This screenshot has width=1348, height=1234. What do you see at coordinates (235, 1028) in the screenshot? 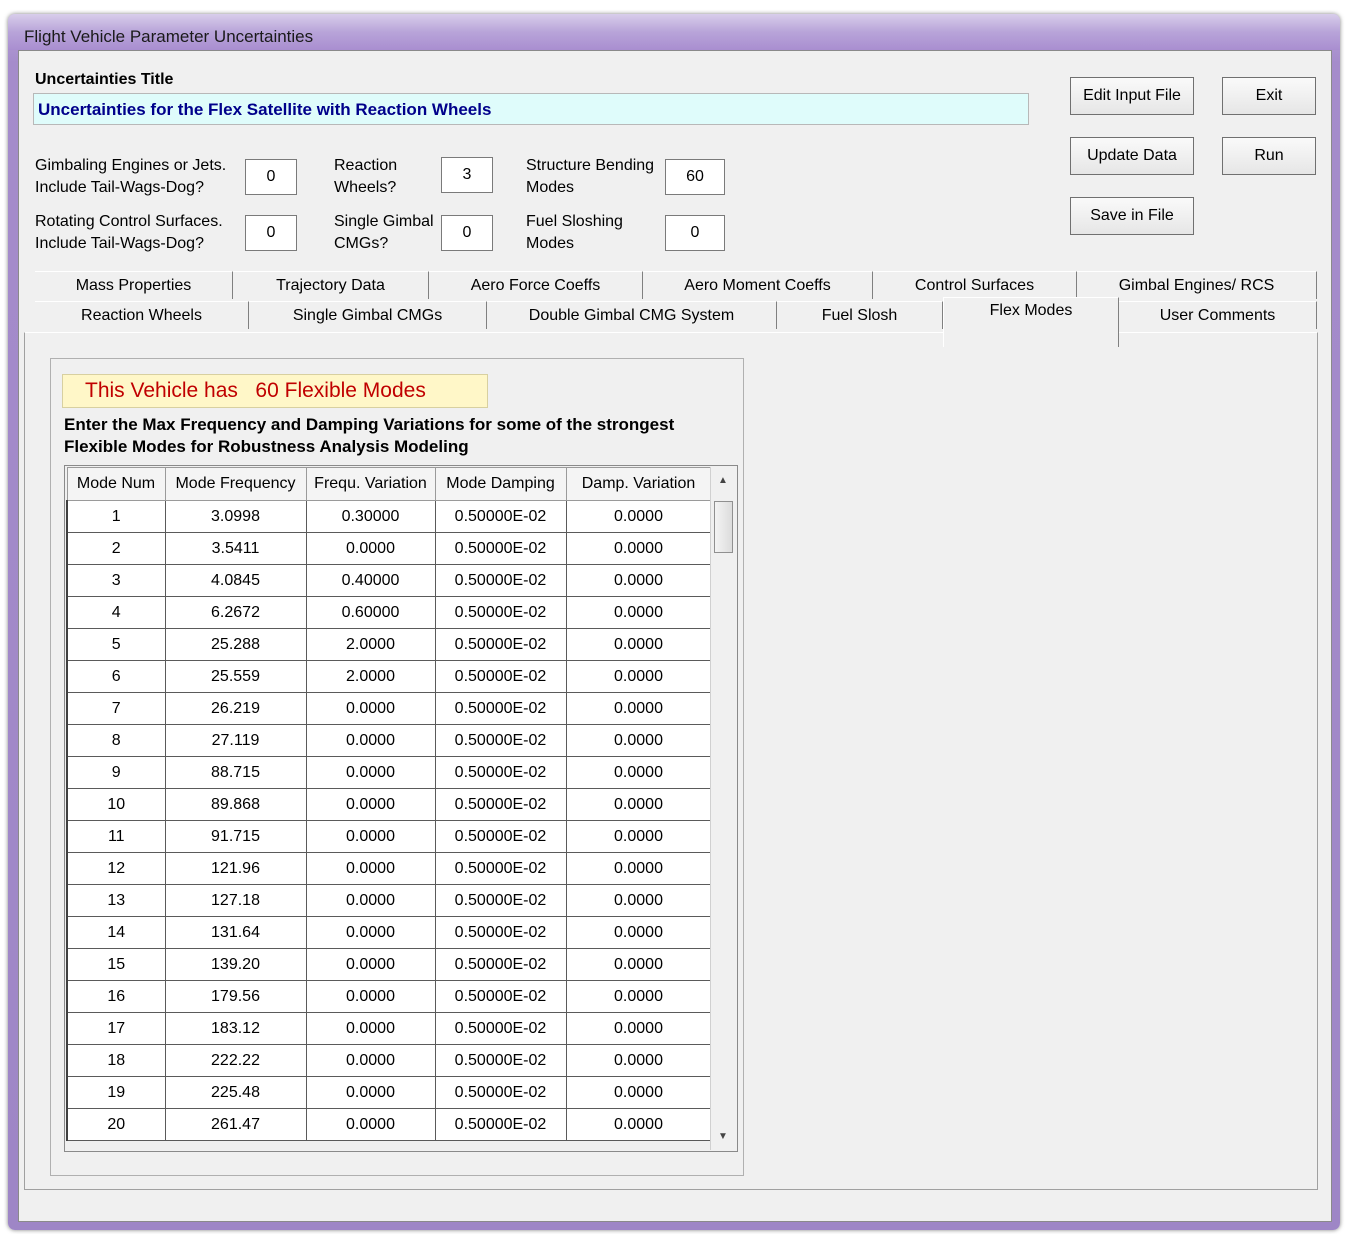
I see `mode-frequency-cell: 183.12` at bounding box center [235, 1028].